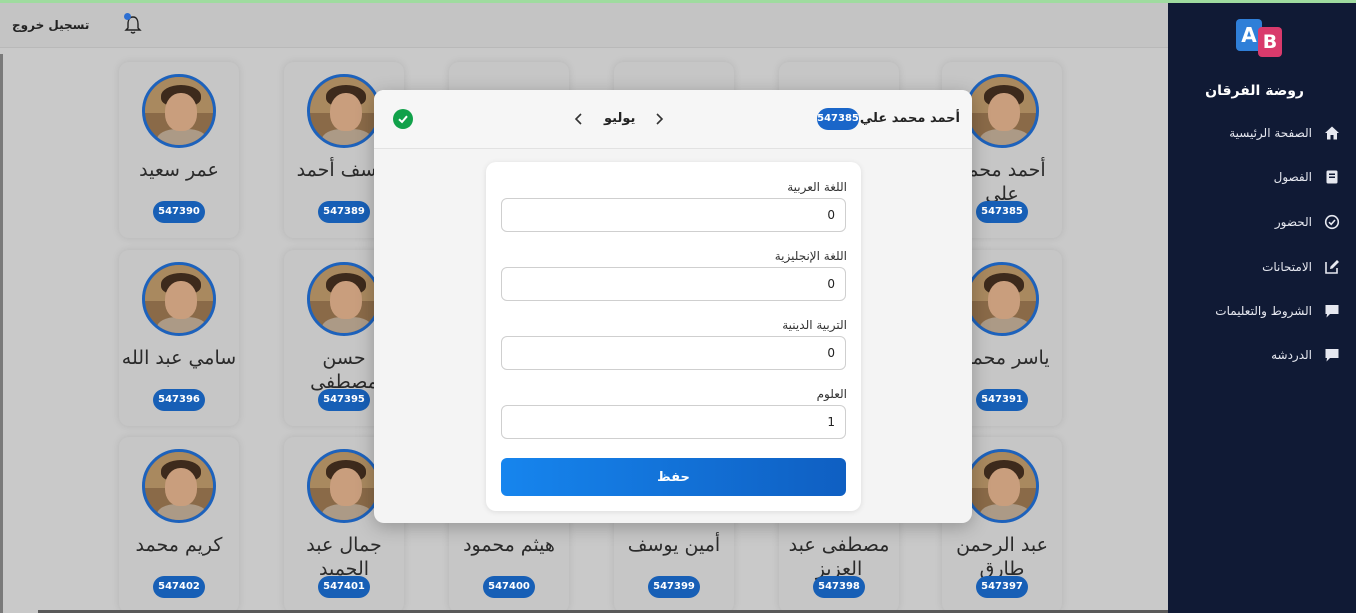  What do you see at coordinates (50, 25) in the screenshot?
I see `logout-button: تسجيل خروج` at bounding box center [50, 25].